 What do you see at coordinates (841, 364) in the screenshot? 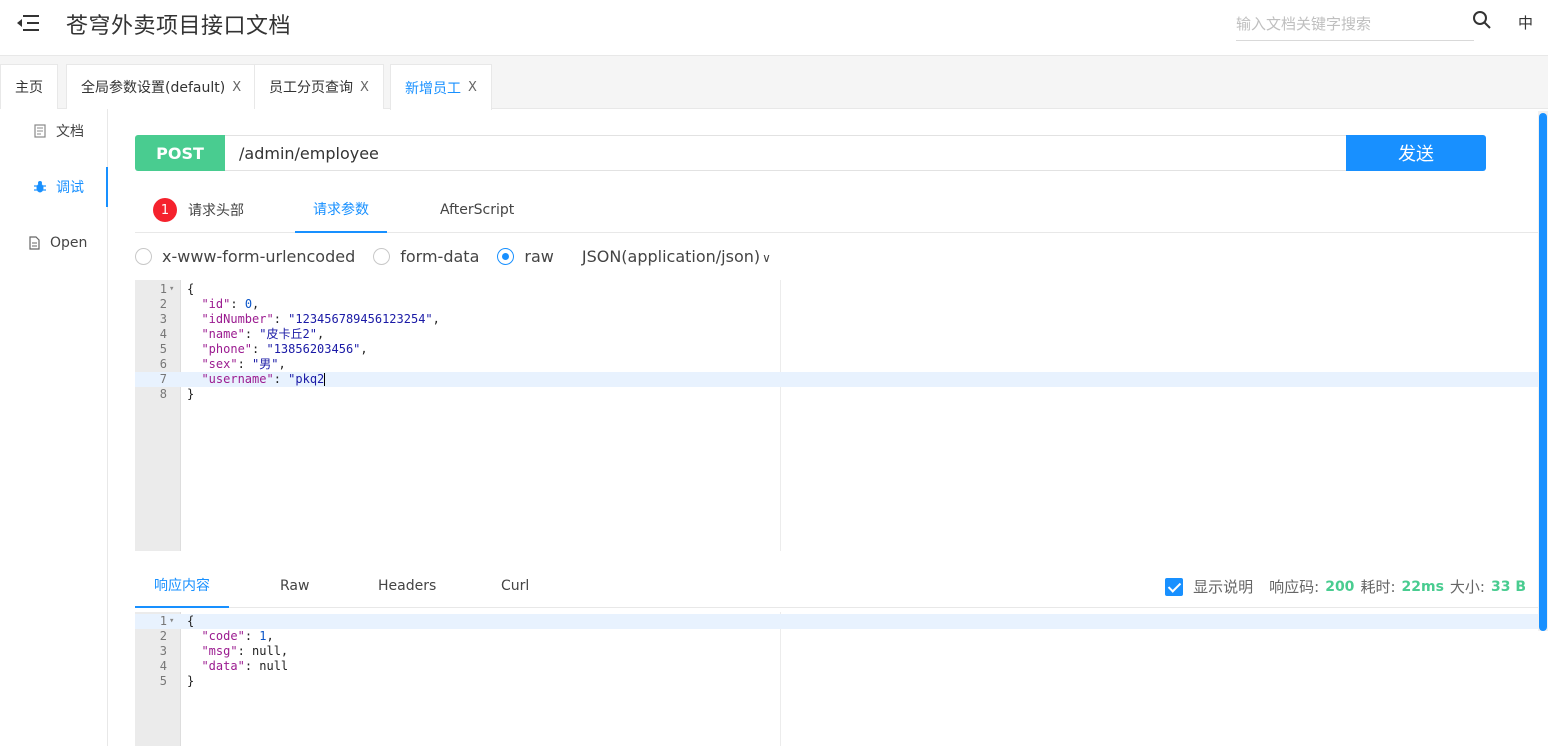
I see `code-line: 6 "sex": "男",` at bounding box center [841, 364].